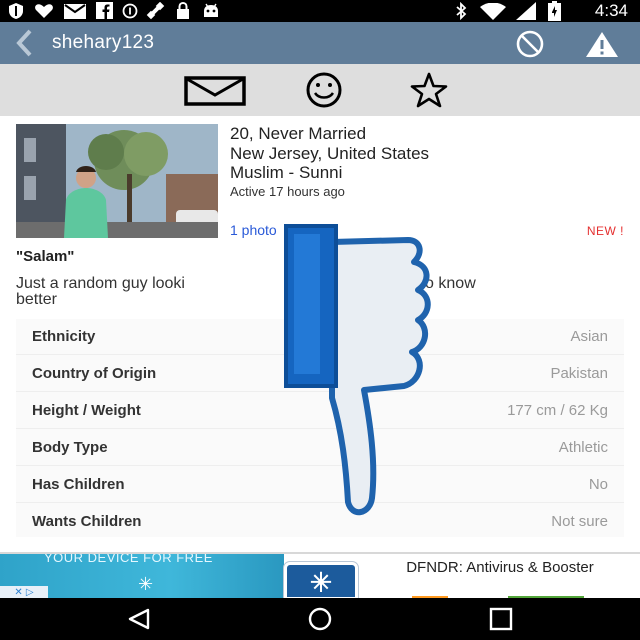  I want to click on status-bar: 4:34, so click(320, 11).